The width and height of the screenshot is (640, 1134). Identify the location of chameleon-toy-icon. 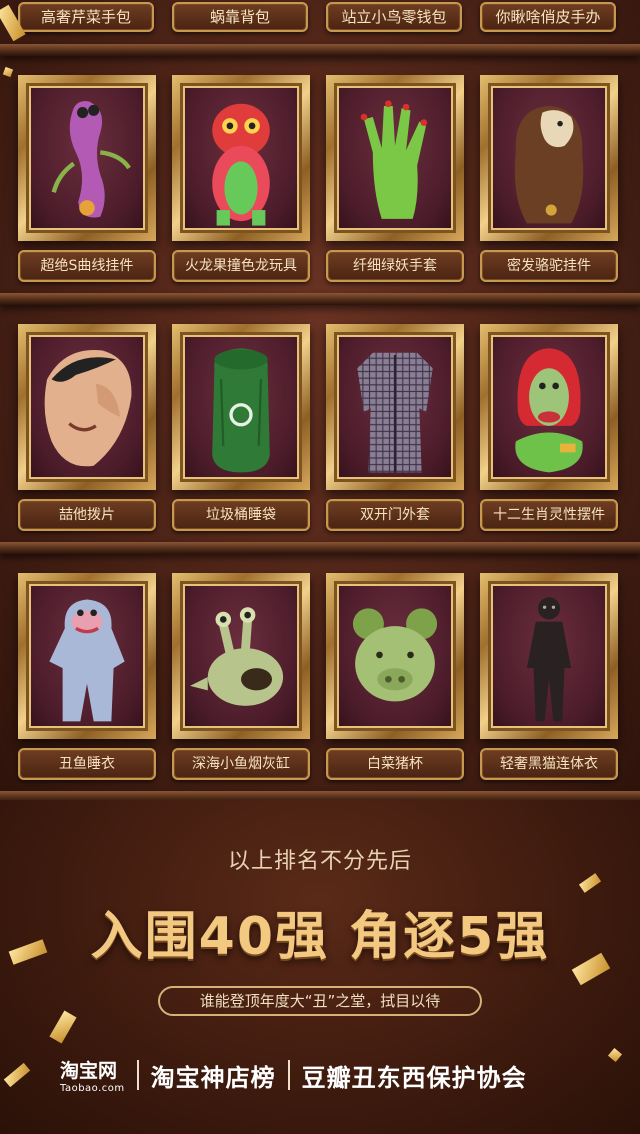
(241, 164).